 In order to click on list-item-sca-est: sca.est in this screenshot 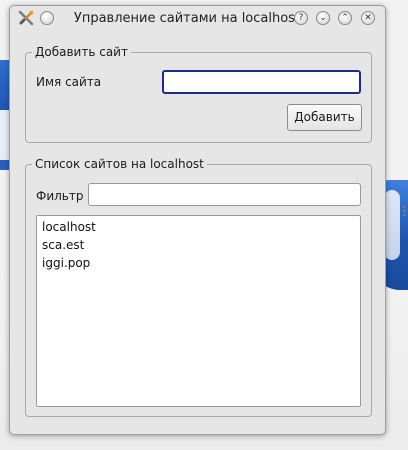, I will do `click(198, 245)`.